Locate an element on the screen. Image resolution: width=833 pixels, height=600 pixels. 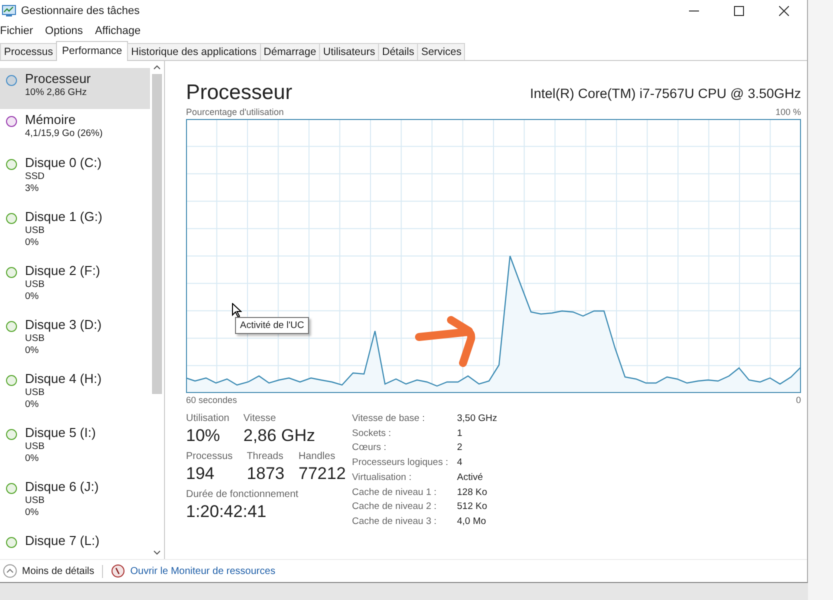
stat-label: Threads is located at coordinates (265, 456).